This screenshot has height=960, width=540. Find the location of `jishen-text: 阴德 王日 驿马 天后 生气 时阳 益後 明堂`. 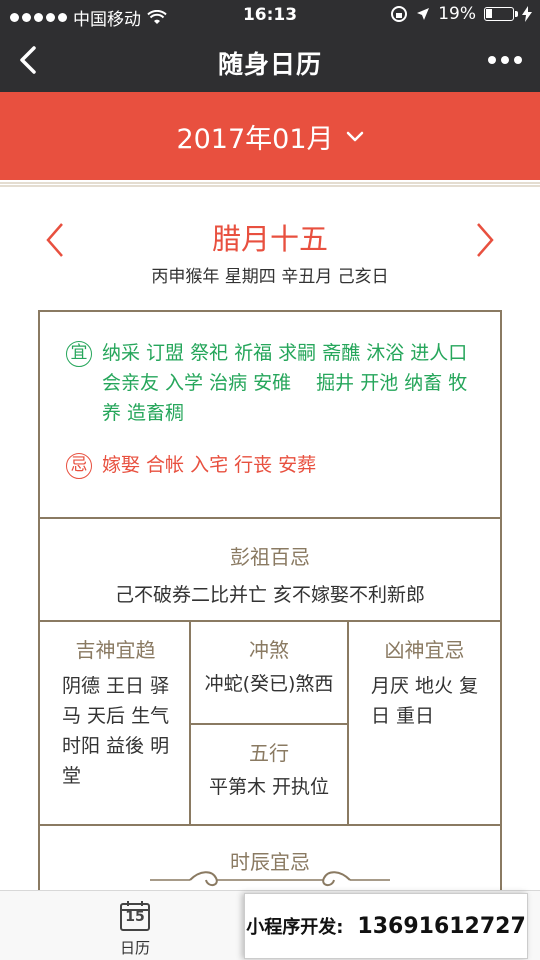

jishen-text: 阴德 王日 驿马 天后 生气 时阳 益後 明堂 is located at coordinates (116, 731).